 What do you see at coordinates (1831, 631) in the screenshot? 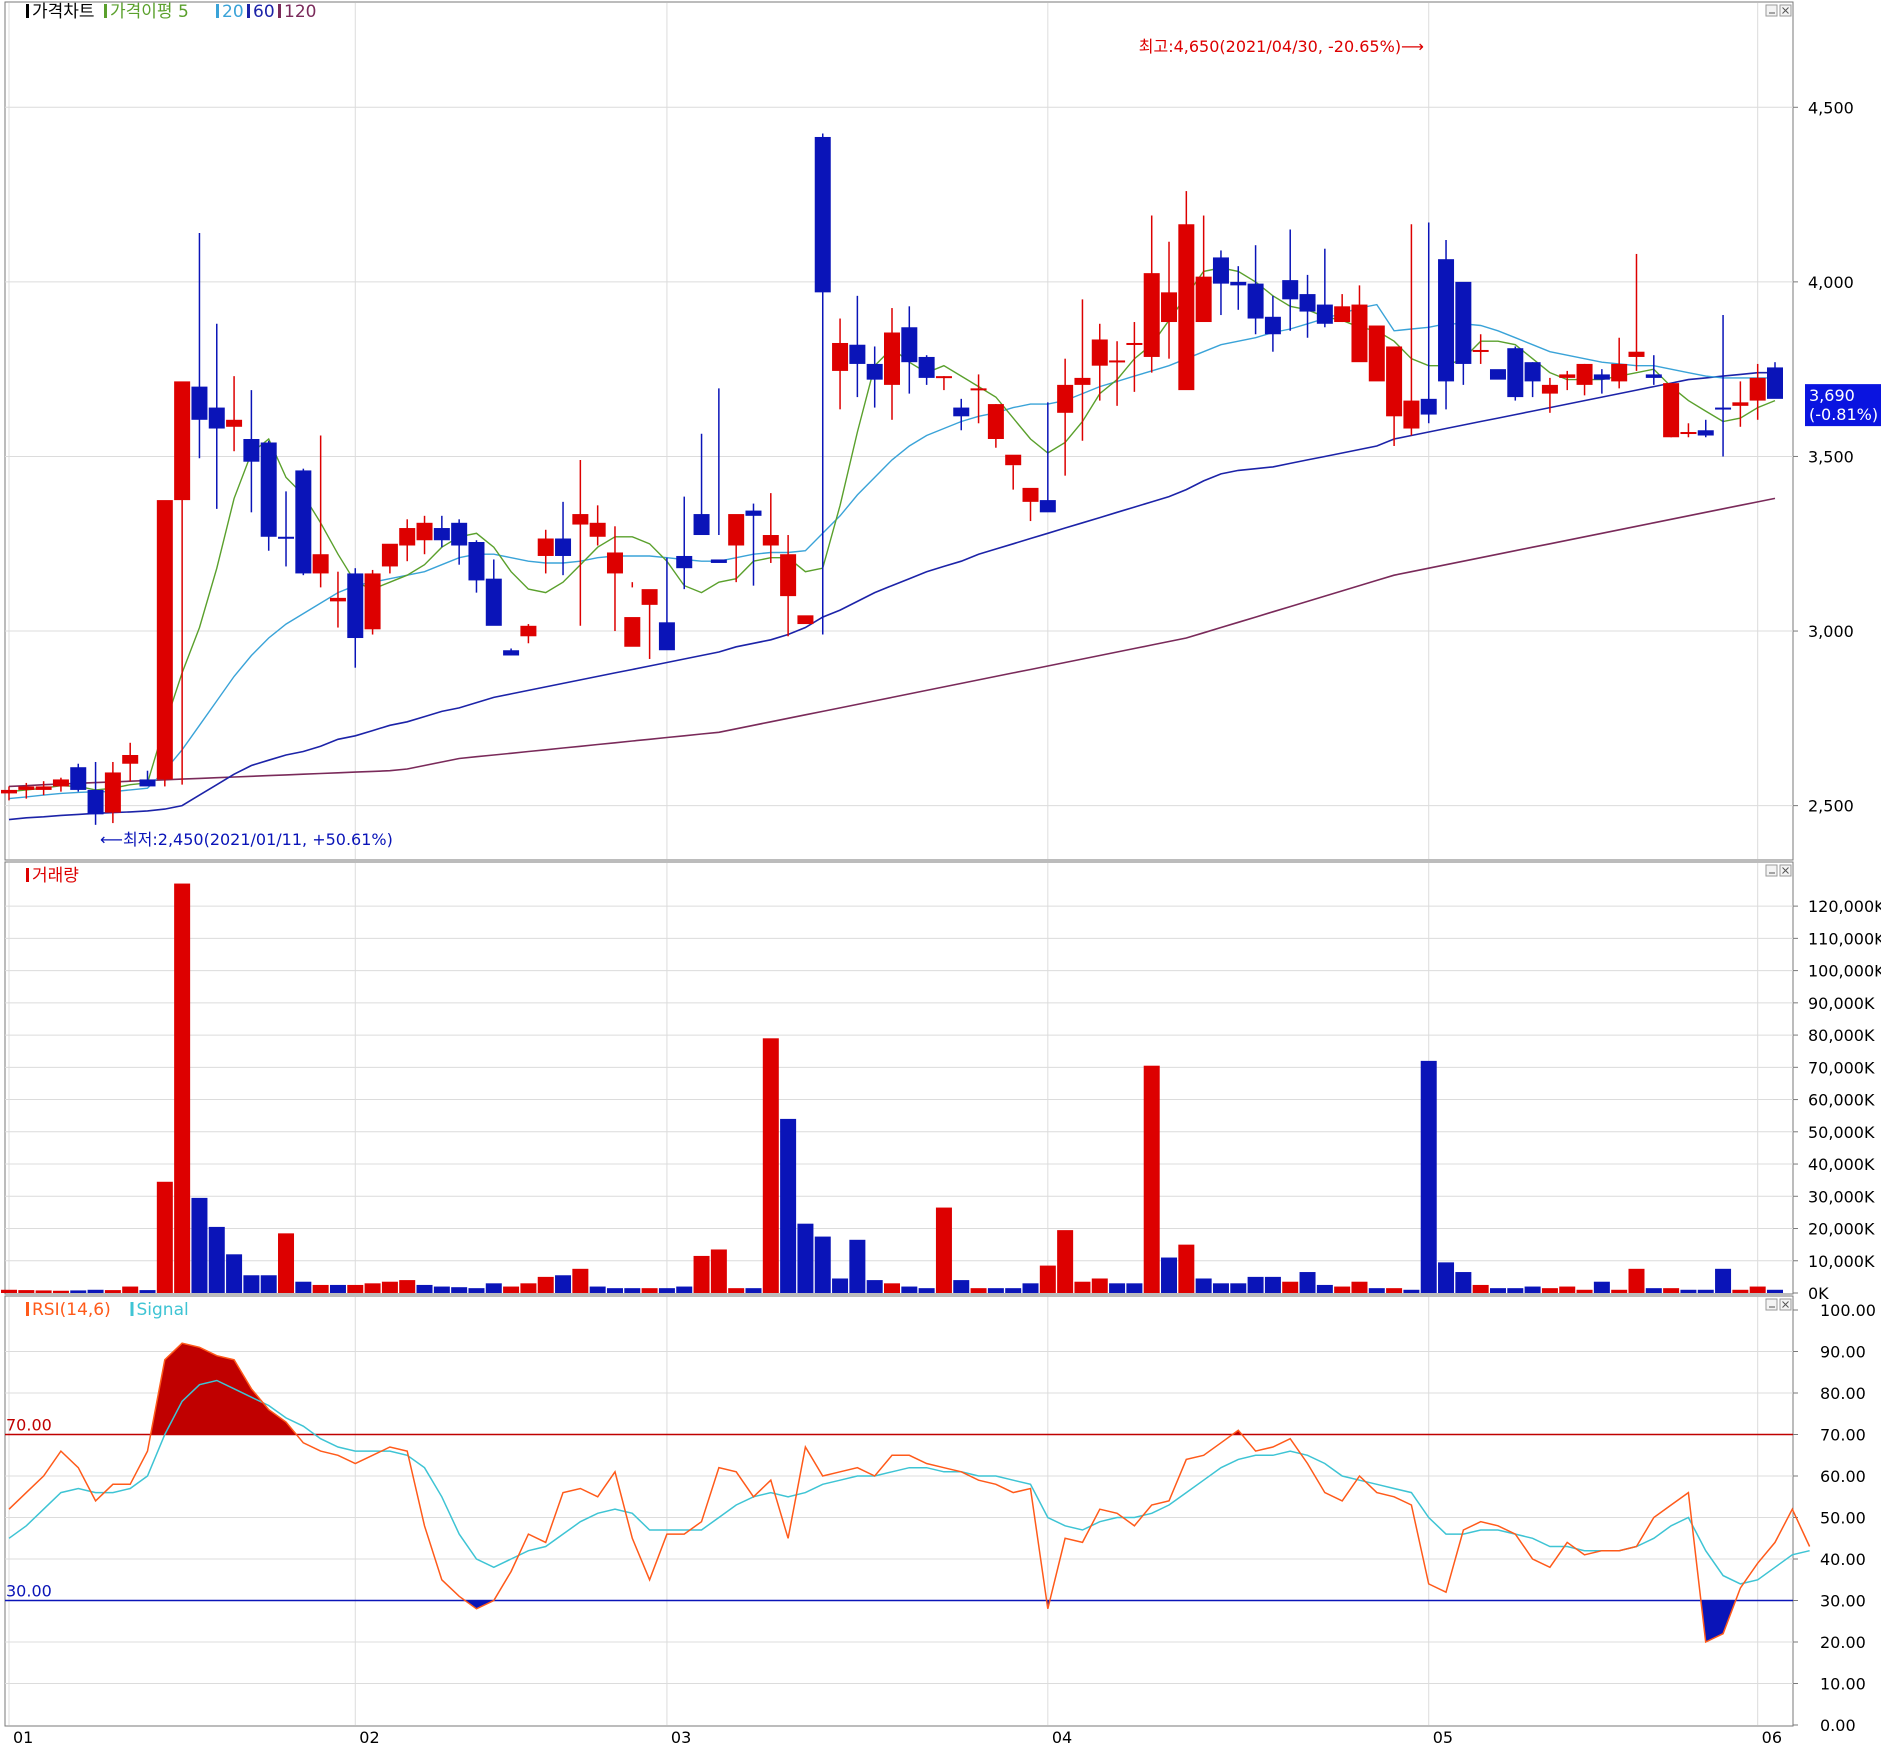
I see `price-y-tick-label: 3,000` at bounding box center [1831, 631].